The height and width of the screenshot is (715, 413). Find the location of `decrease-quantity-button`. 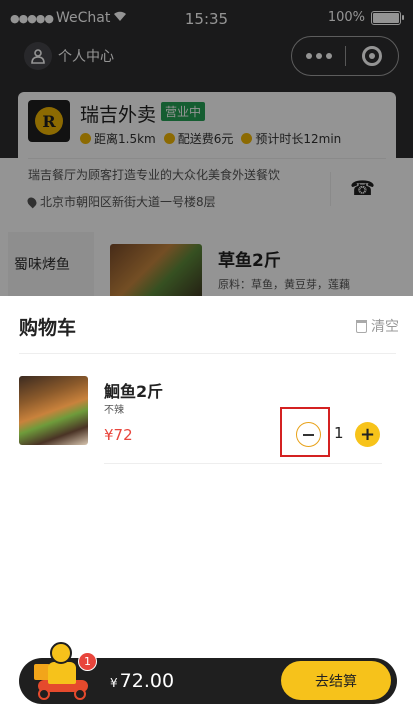

decrease-quantity-button is located at coordinates (308, 434).